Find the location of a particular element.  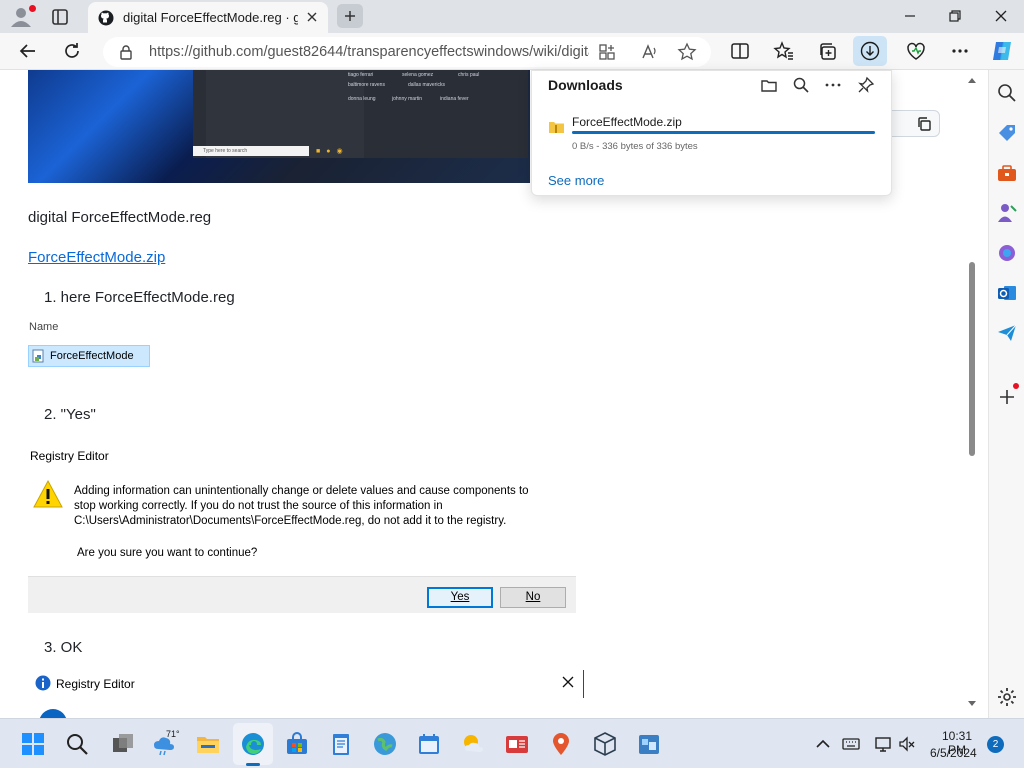

hero-chip: selena gomez is located at coordinates (418, 75).